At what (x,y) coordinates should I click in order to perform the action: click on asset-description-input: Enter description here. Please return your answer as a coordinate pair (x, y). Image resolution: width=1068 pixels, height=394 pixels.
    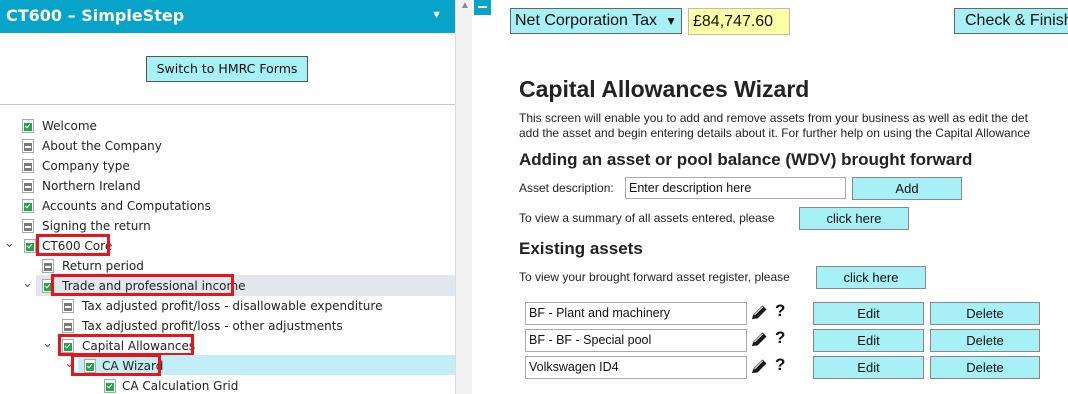
    Looking at the image, I should click on (735, 188).